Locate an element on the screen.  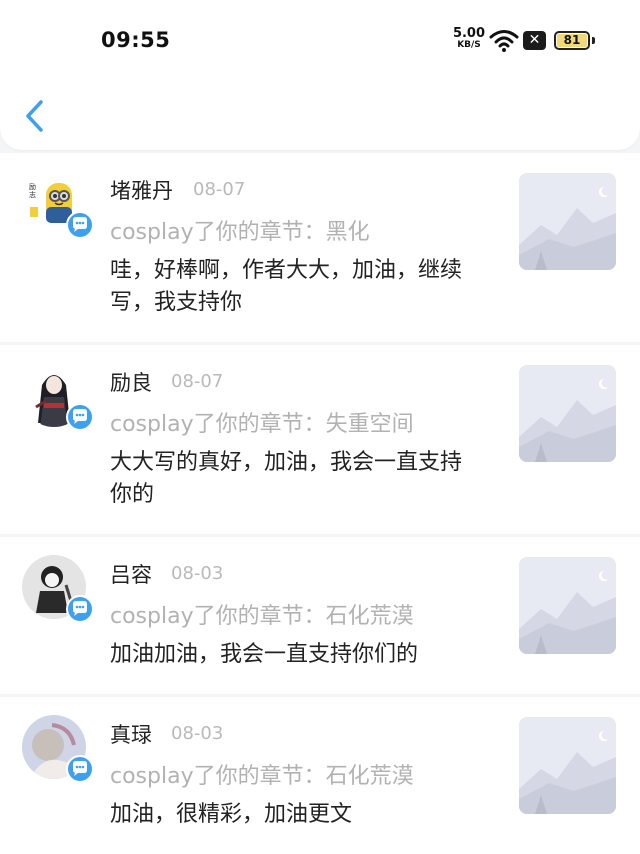
battery-icon: 81 is located at coordinates (572, 40).